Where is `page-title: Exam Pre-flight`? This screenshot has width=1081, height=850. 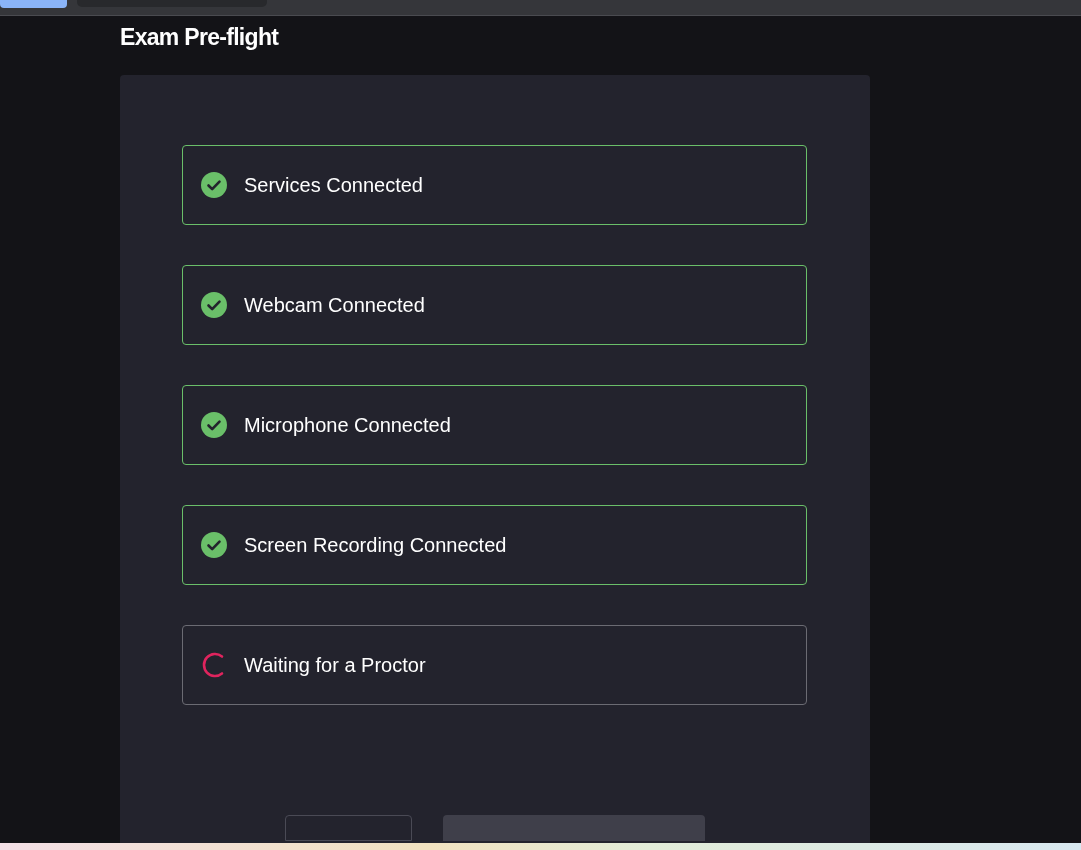
page-title: Exam Pre-flight is located at coordinates (199, 37).